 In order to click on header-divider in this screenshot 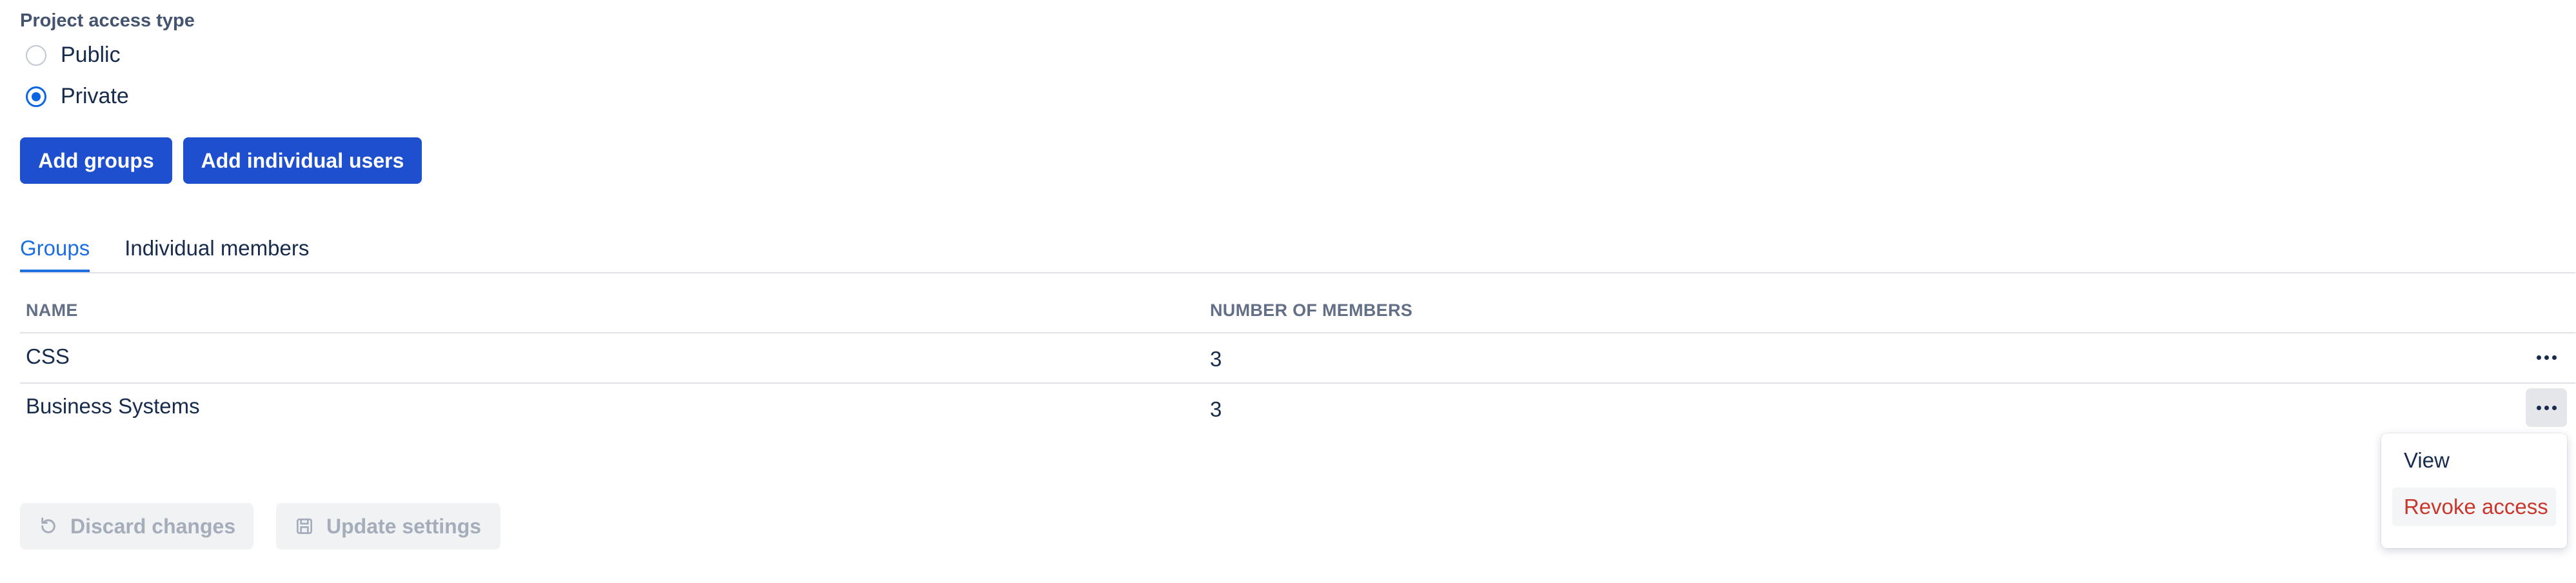, I will do `click(1297, 332)`.